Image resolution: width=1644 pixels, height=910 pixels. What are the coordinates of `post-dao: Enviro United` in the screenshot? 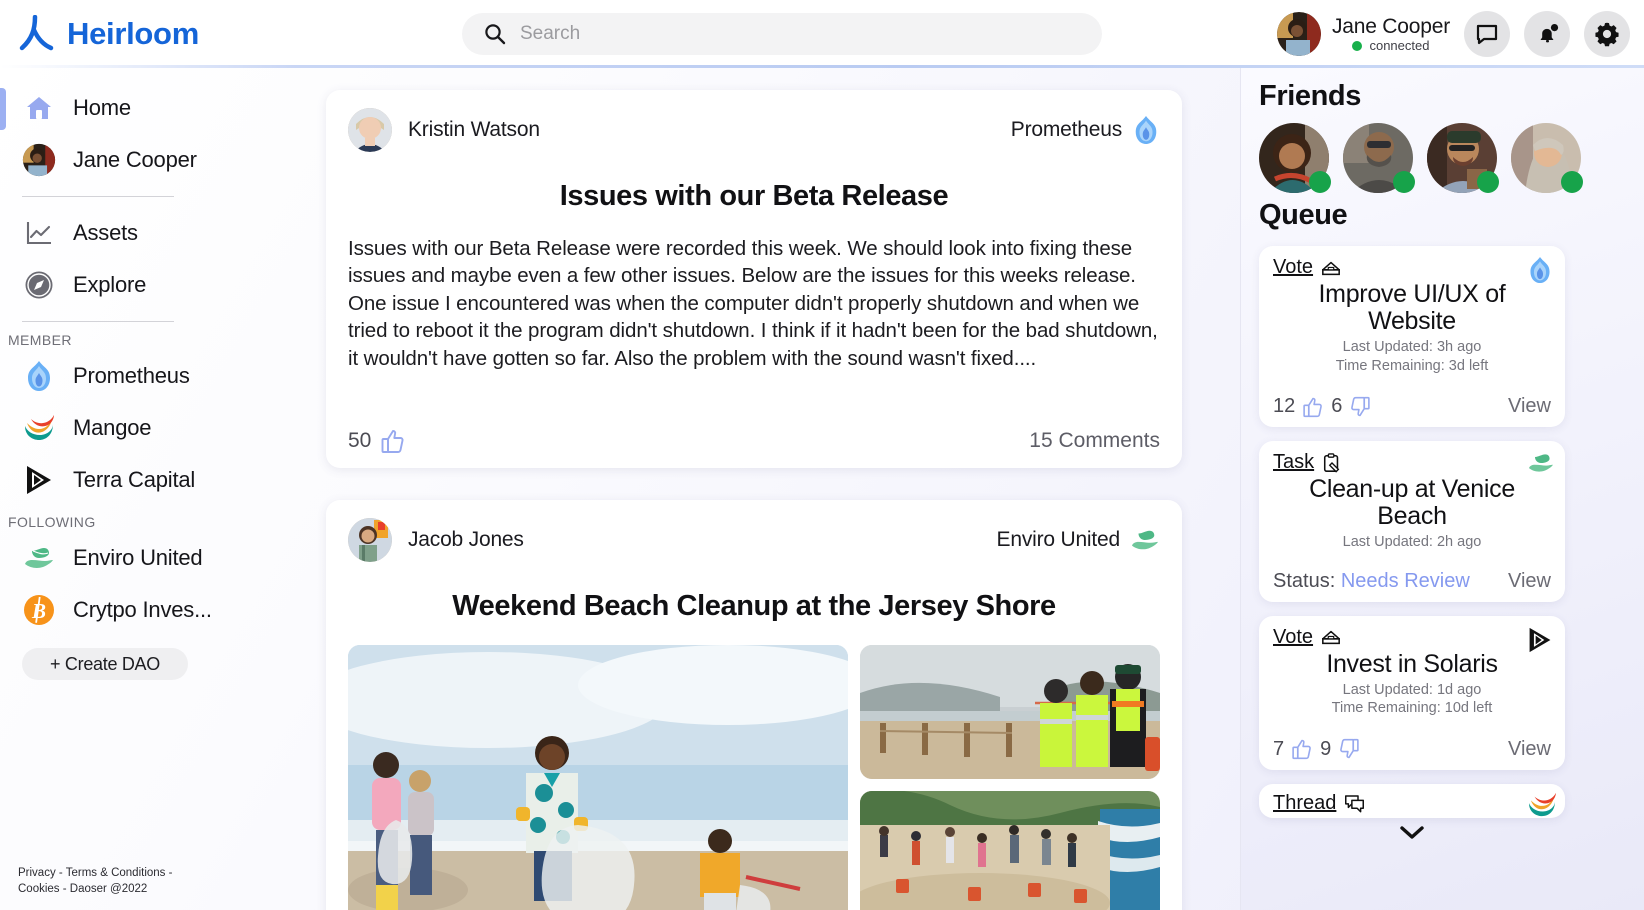 It's located at (1078, 540).